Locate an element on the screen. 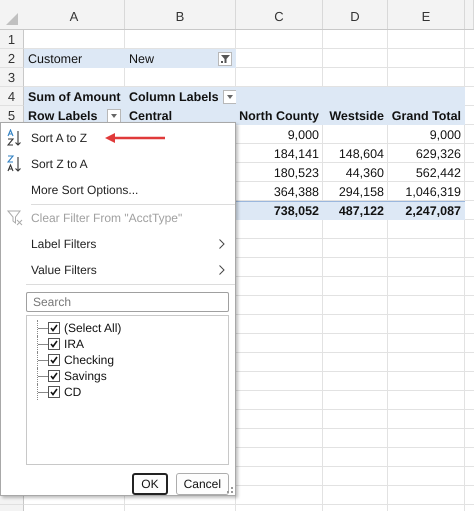  row-number: 2 is located at coordinates (12, 58).